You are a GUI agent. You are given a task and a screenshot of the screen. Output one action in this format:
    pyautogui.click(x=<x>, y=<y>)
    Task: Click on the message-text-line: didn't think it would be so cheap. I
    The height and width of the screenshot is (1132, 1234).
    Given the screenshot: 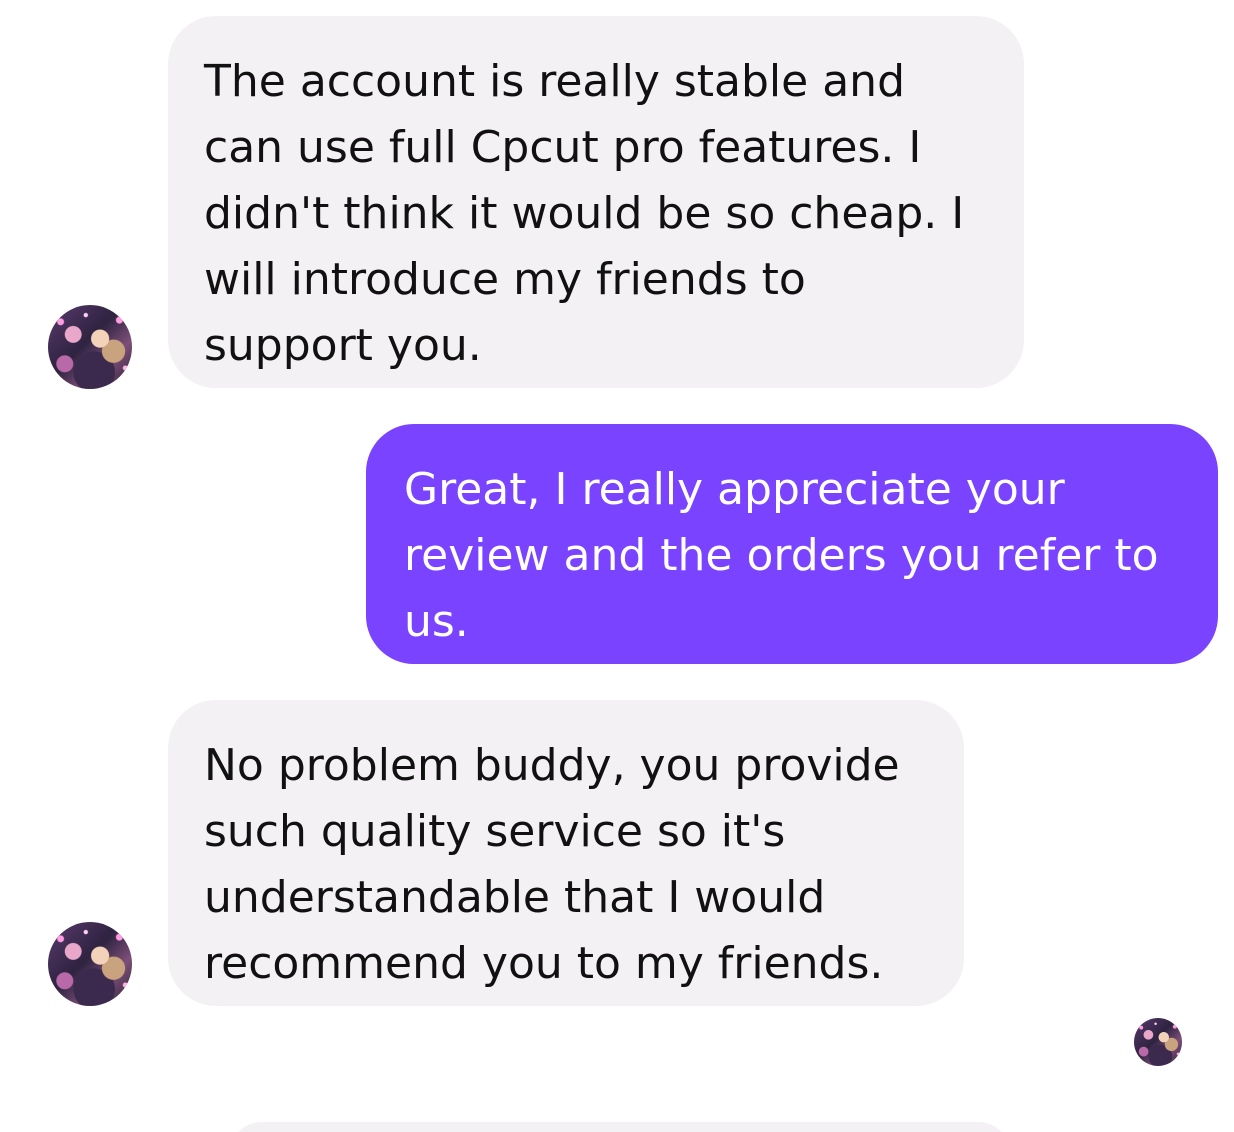 What is the action you would take?
    pyautogui.click(x=584, y=213)
    